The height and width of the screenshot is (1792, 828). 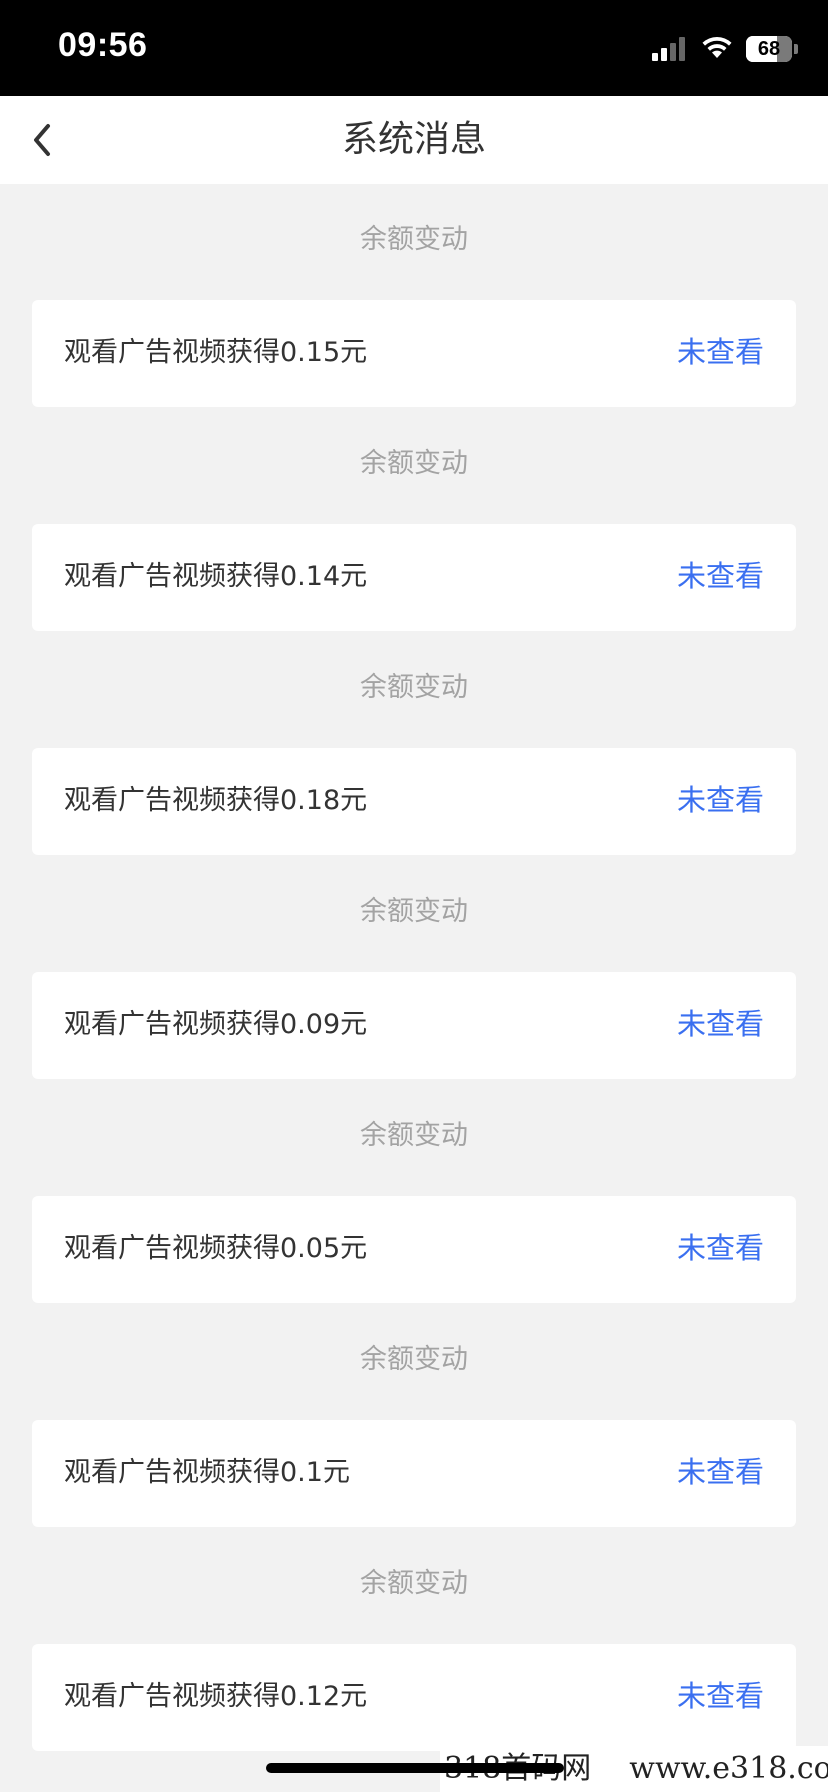 I want to click on message-card: 观看广告视频获得0.14元 未查看, so click(x=414, y=577).